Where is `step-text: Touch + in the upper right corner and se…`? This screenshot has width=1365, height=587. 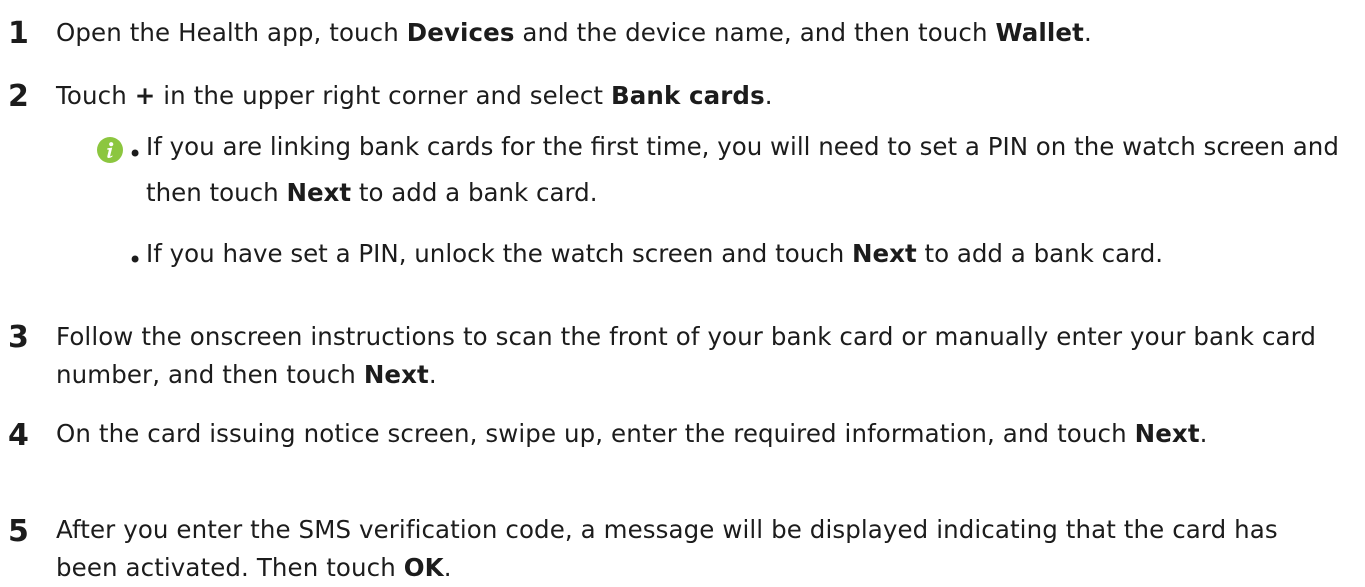 step-text: Touch + in the upper right corner and se… is located at coordinates (701, 96).